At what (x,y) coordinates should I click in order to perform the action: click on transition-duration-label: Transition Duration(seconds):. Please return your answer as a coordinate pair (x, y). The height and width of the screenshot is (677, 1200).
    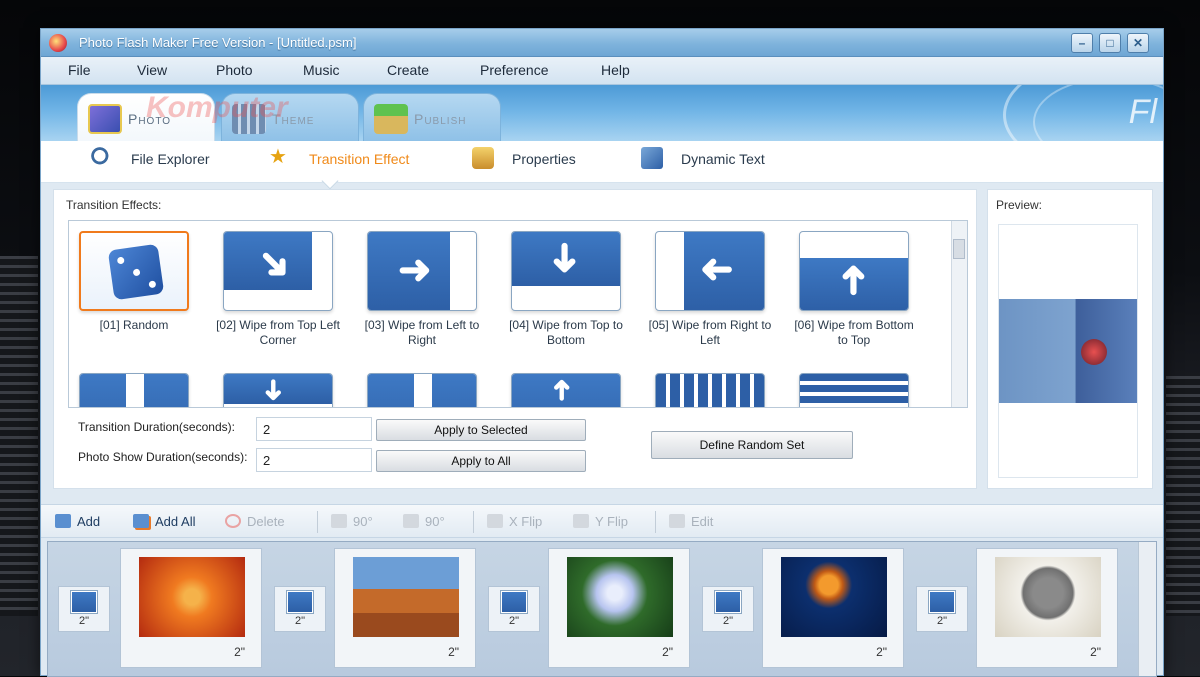
    Looking at the image, I should click on (156, 427).